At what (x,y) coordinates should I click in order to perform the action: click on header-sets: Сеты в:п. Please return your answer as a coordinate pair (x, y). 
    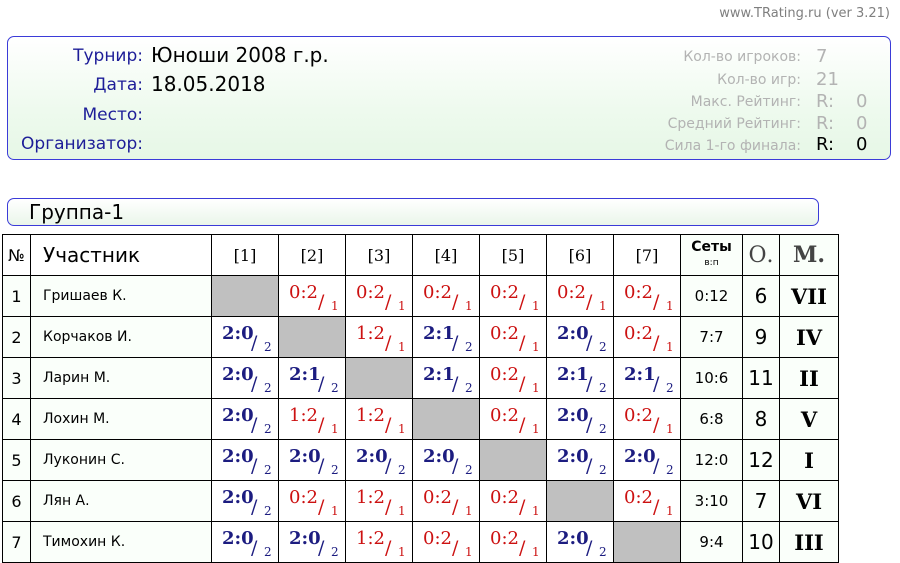
    Looking at the image, I should click on (711, 255).